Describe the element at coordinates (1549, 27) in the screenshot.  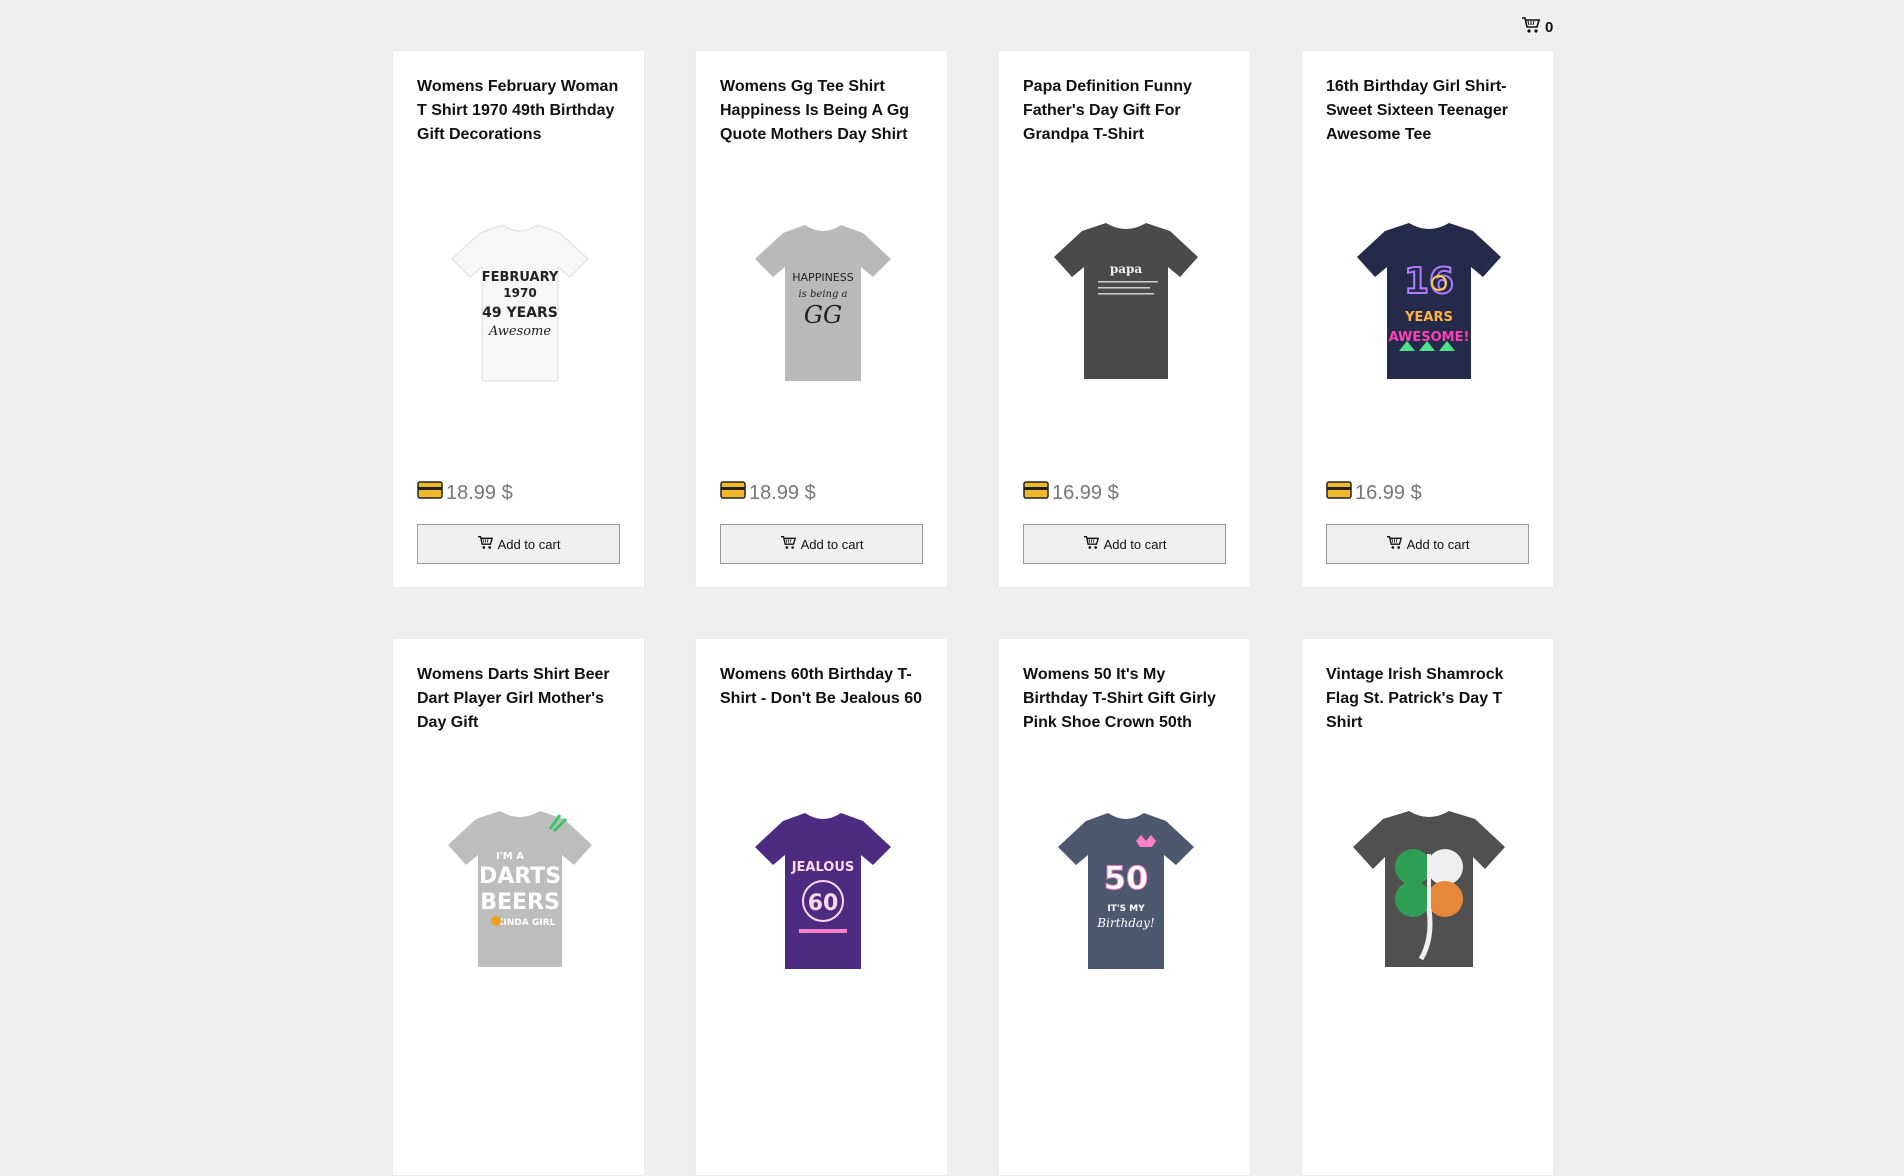
I see `cart-count: 0` at that location.